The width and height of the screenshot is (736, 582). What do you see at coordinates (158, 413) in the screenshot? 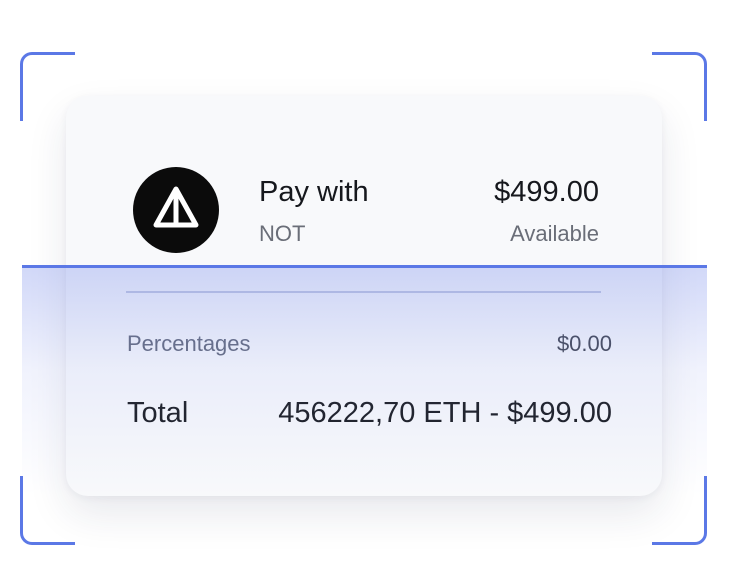
I see `total-label: Total` at bounding box center [158, 413].